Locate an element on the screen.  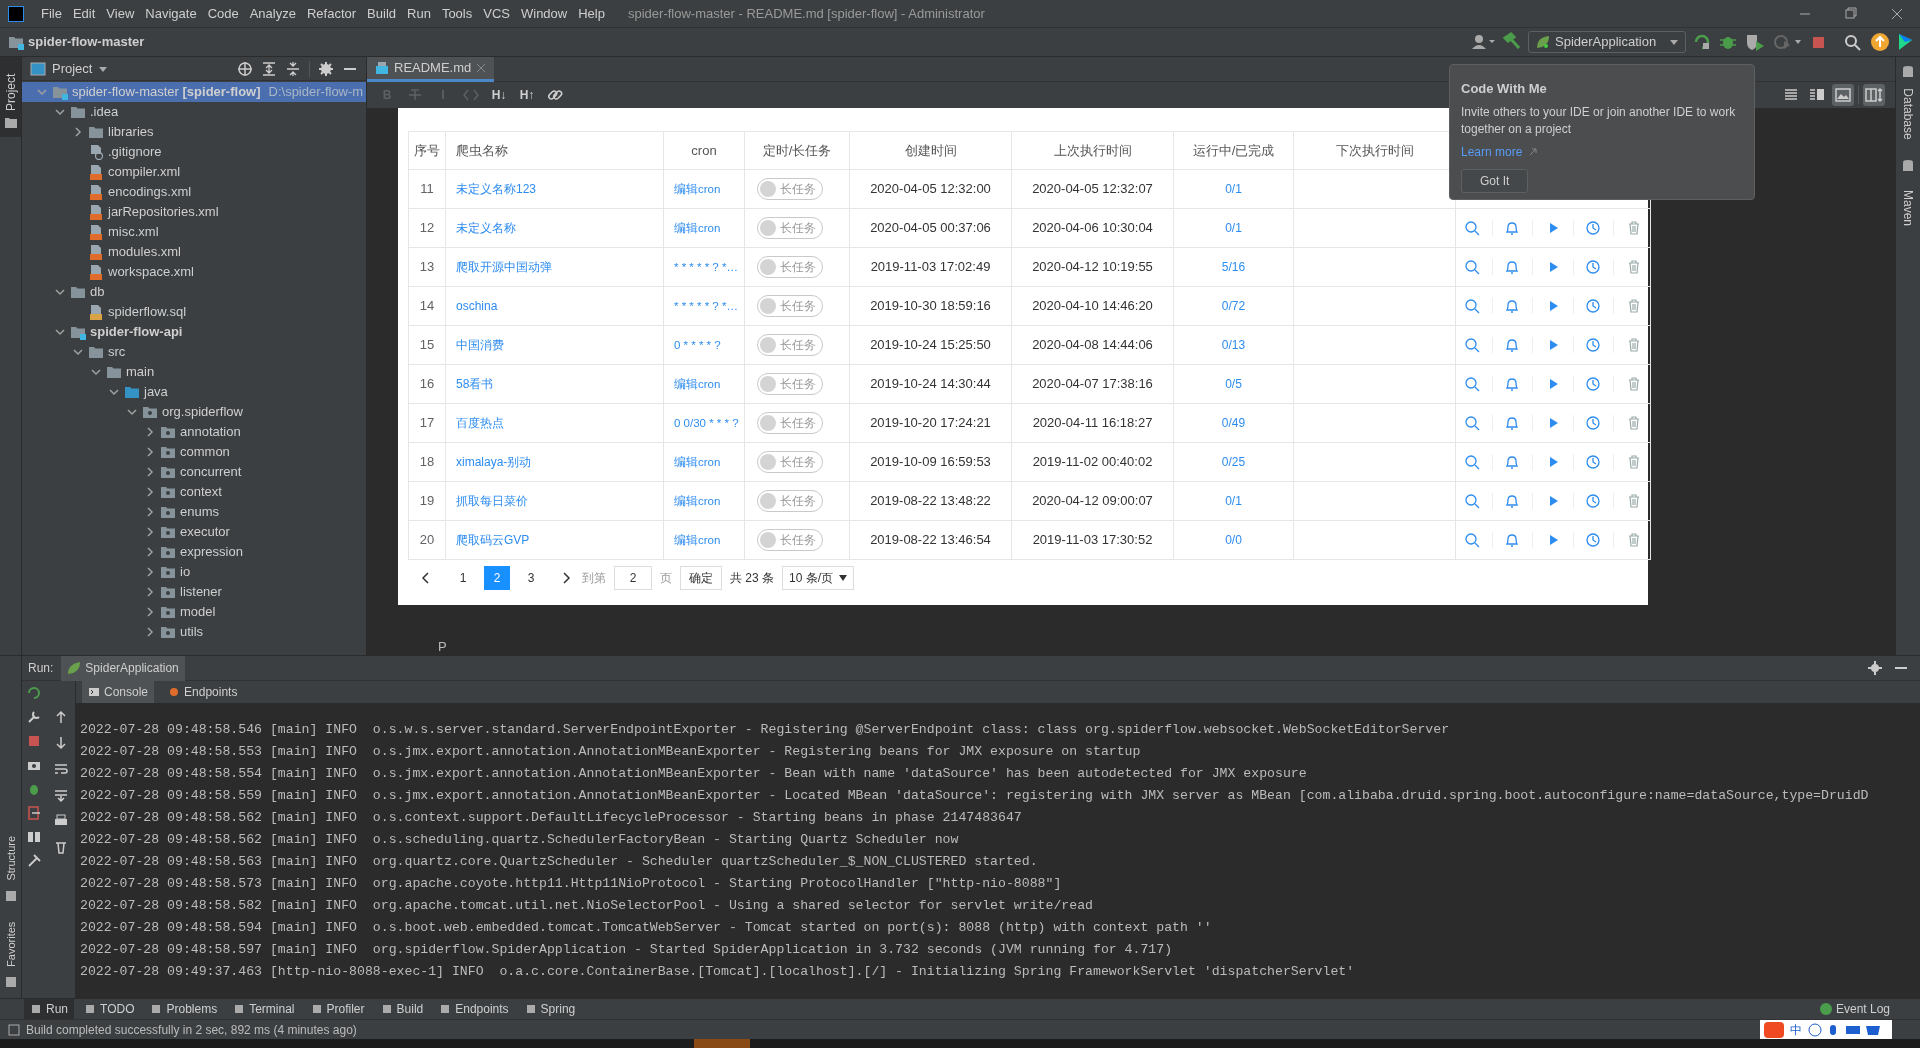
run-count-link: 0/13 is located at coordinates (1233, 345).